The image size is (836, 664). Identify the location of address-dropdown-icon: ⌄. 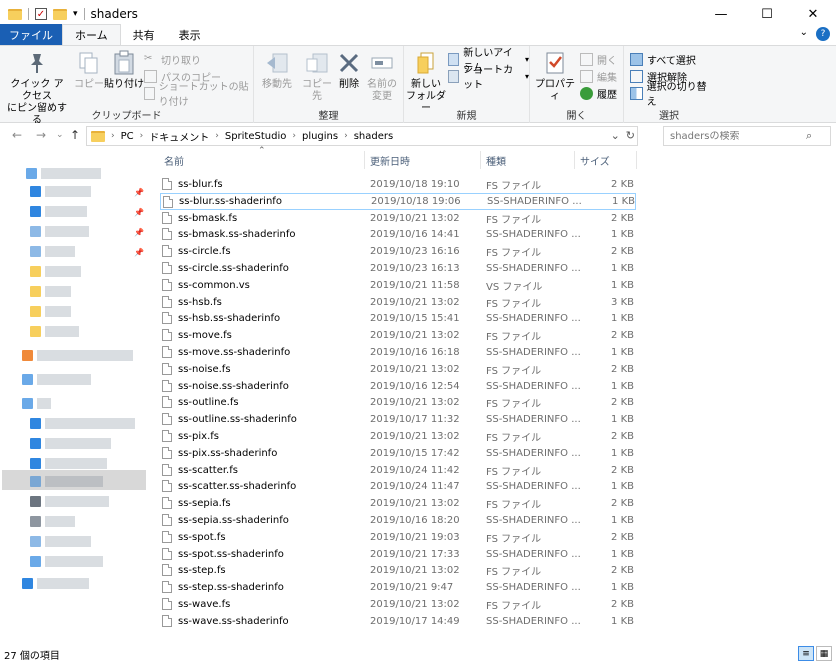
(615, 135).